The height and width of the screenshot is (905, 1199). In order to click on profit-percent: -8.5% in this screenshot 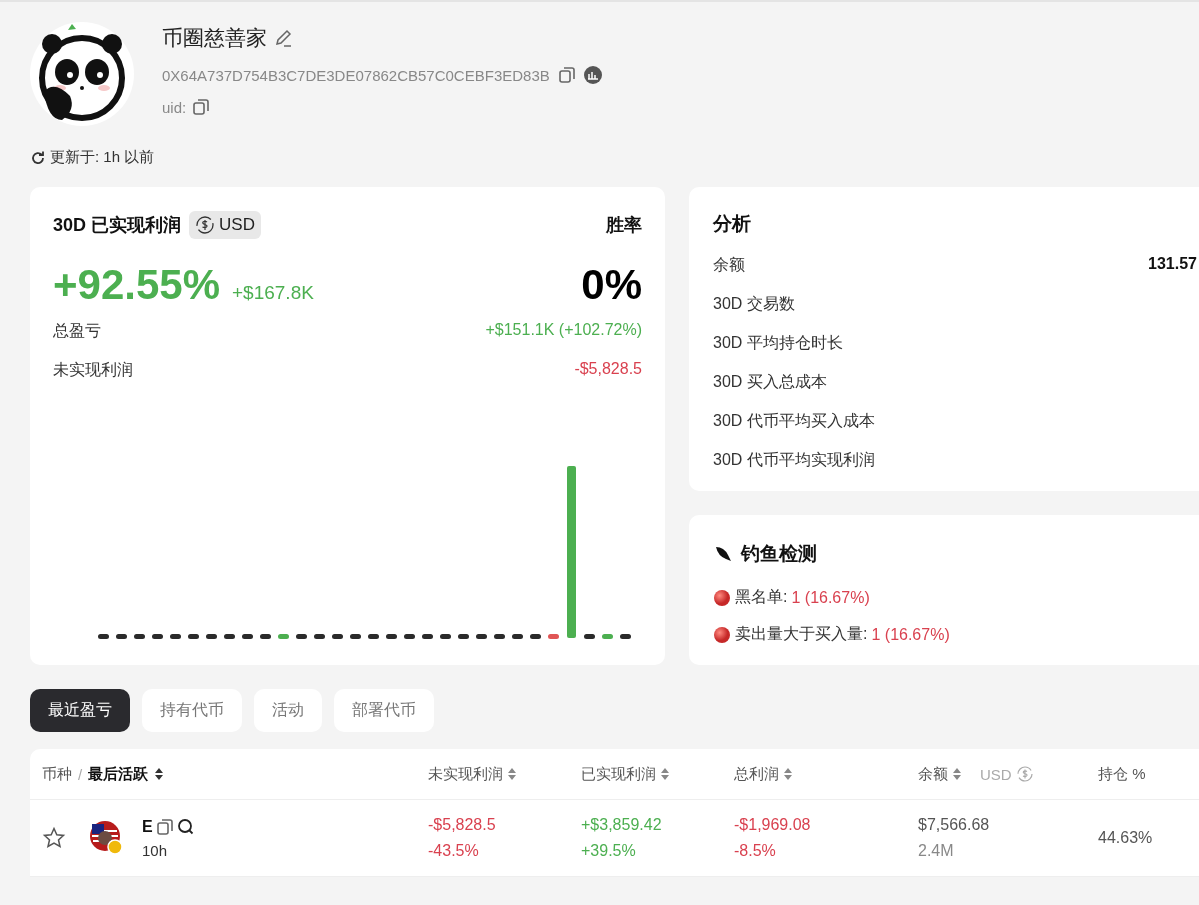, I will do `click(755, 851)`.